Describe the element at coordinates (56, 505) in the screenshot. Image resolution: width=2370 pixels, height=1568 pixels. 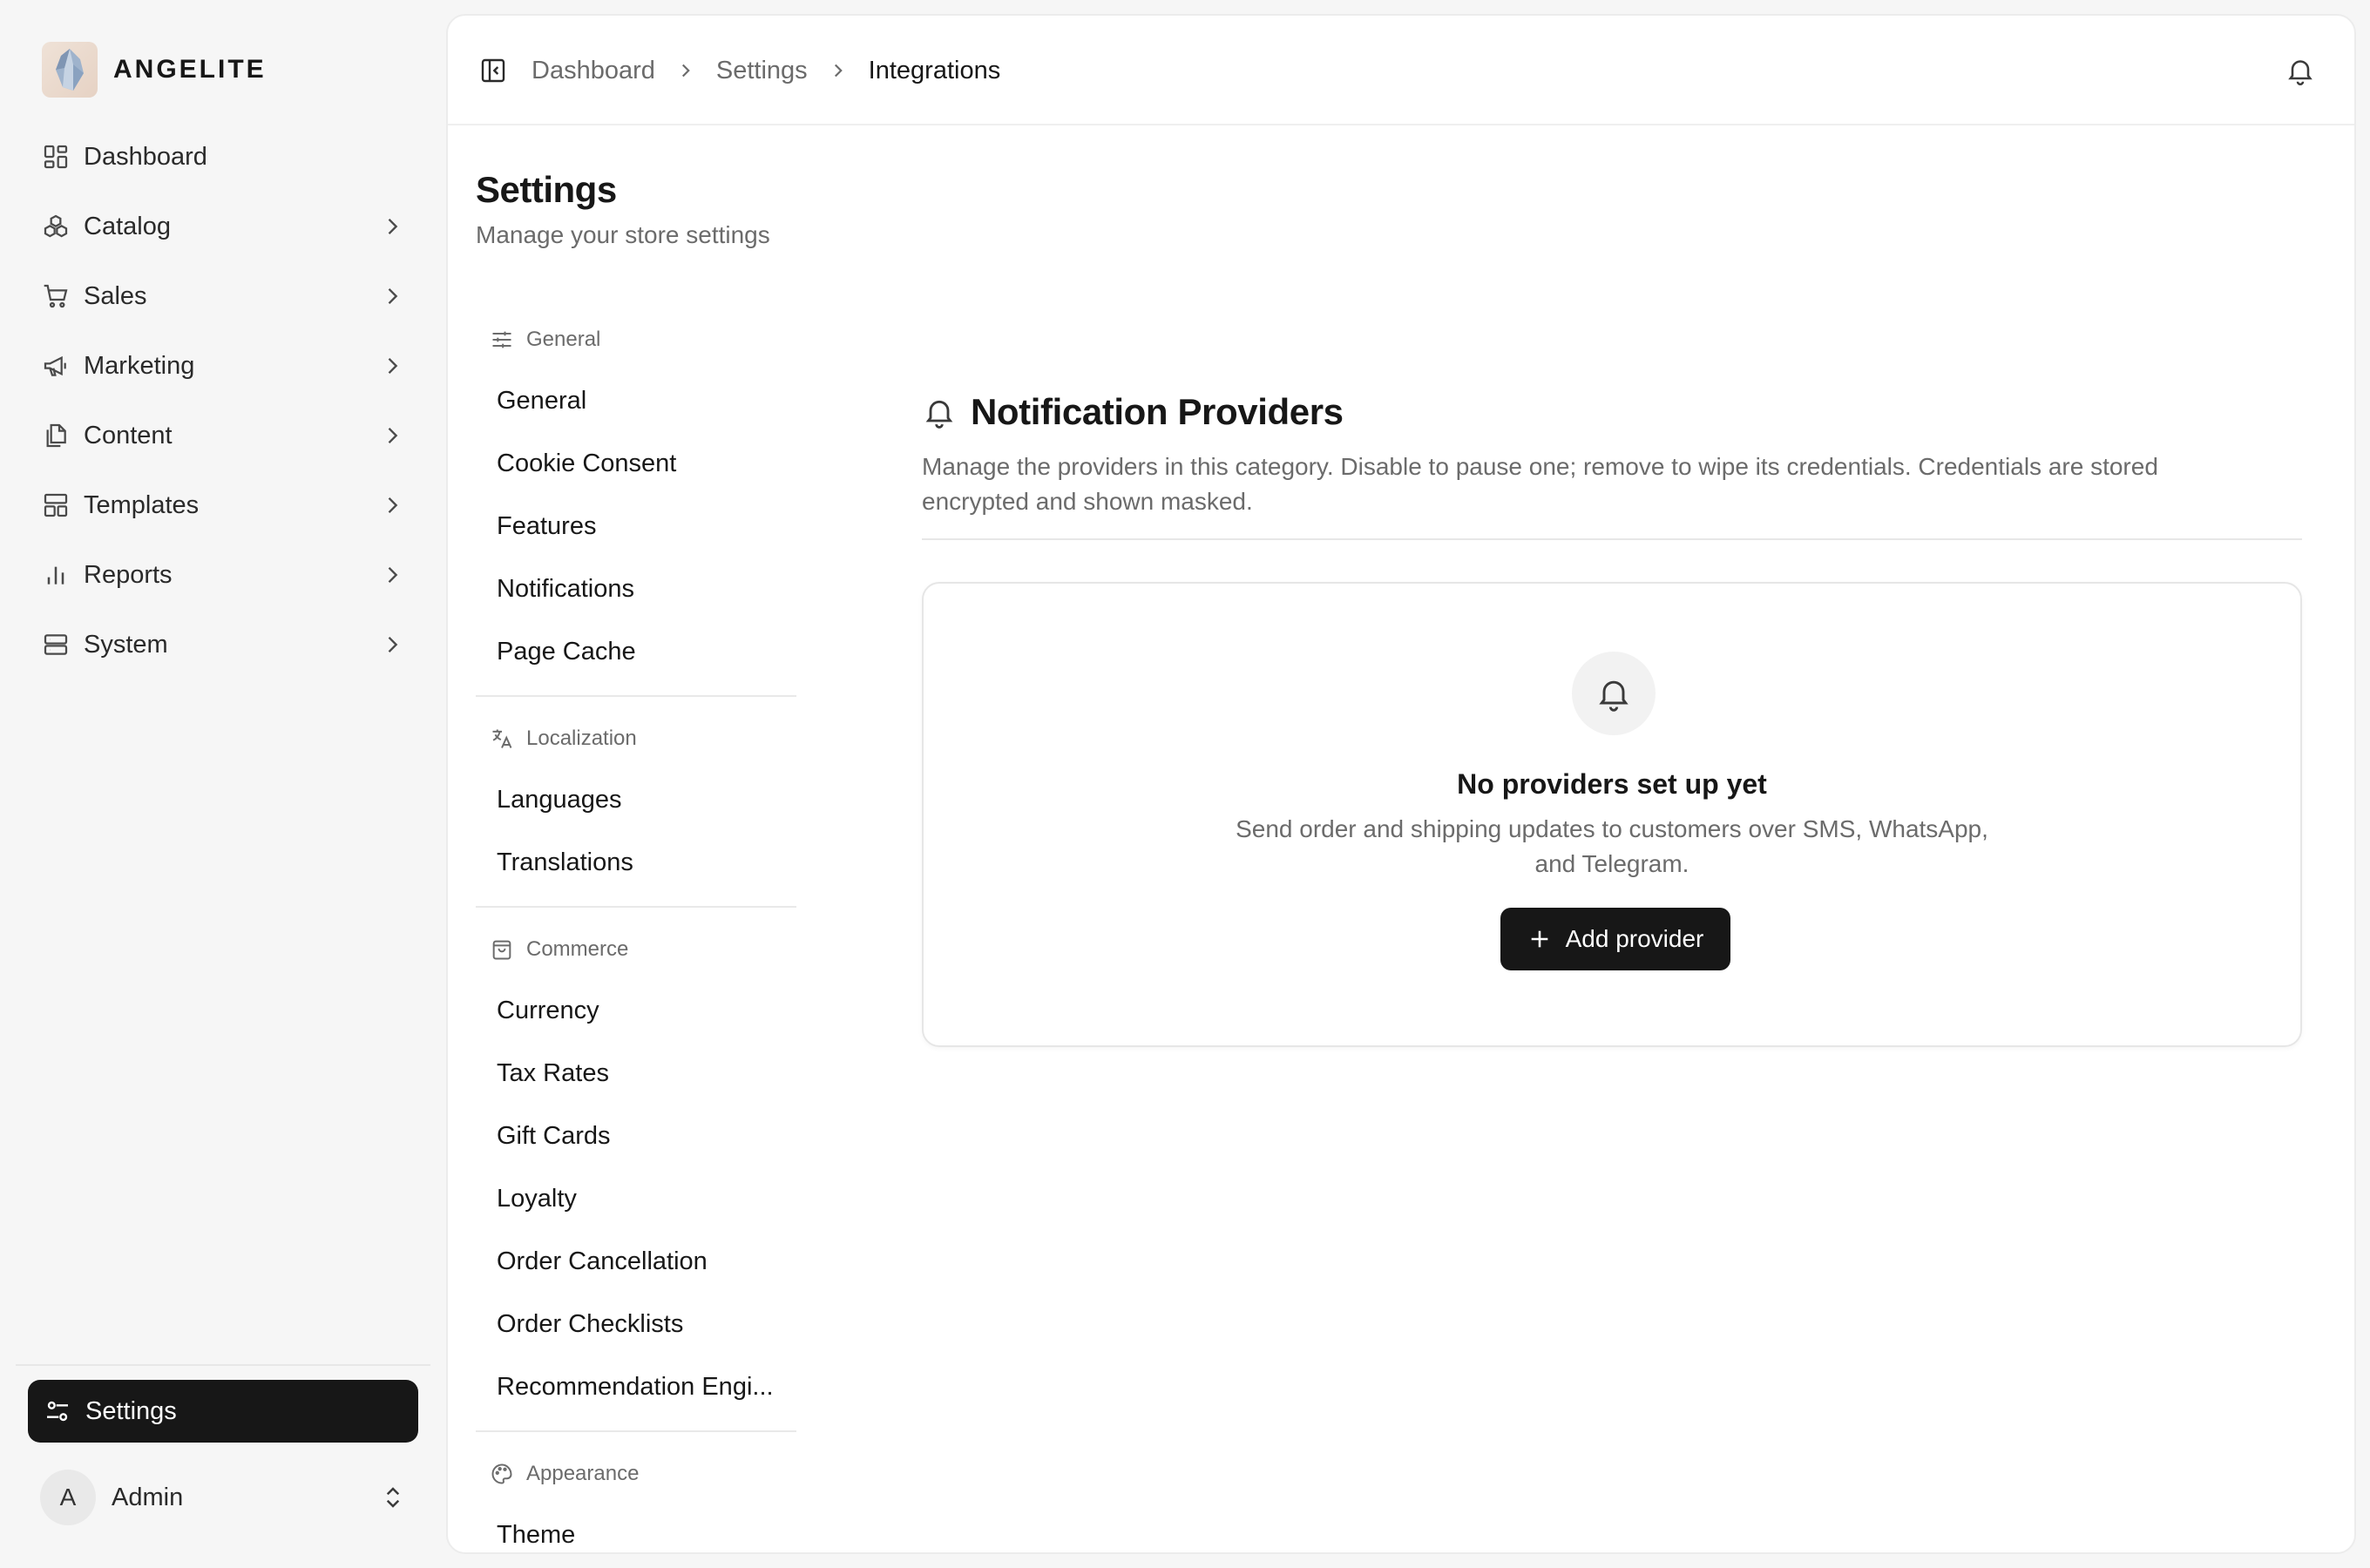
I see `templates-icon` at that location.